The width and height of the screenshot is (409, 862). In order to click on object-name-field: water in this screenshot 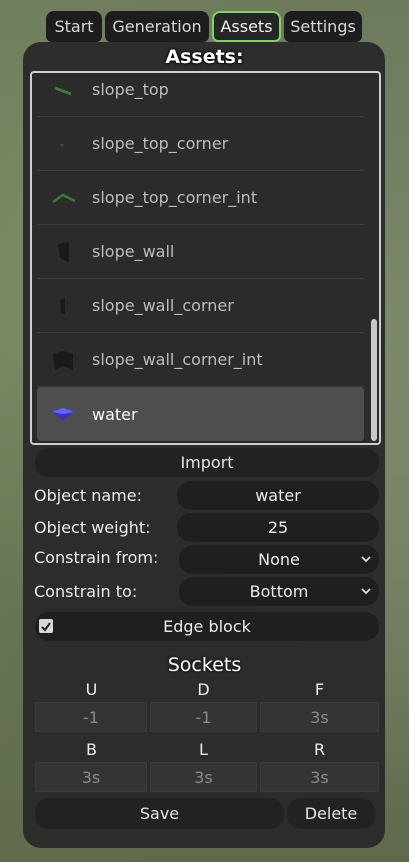, I will do `click(278, 495)`.